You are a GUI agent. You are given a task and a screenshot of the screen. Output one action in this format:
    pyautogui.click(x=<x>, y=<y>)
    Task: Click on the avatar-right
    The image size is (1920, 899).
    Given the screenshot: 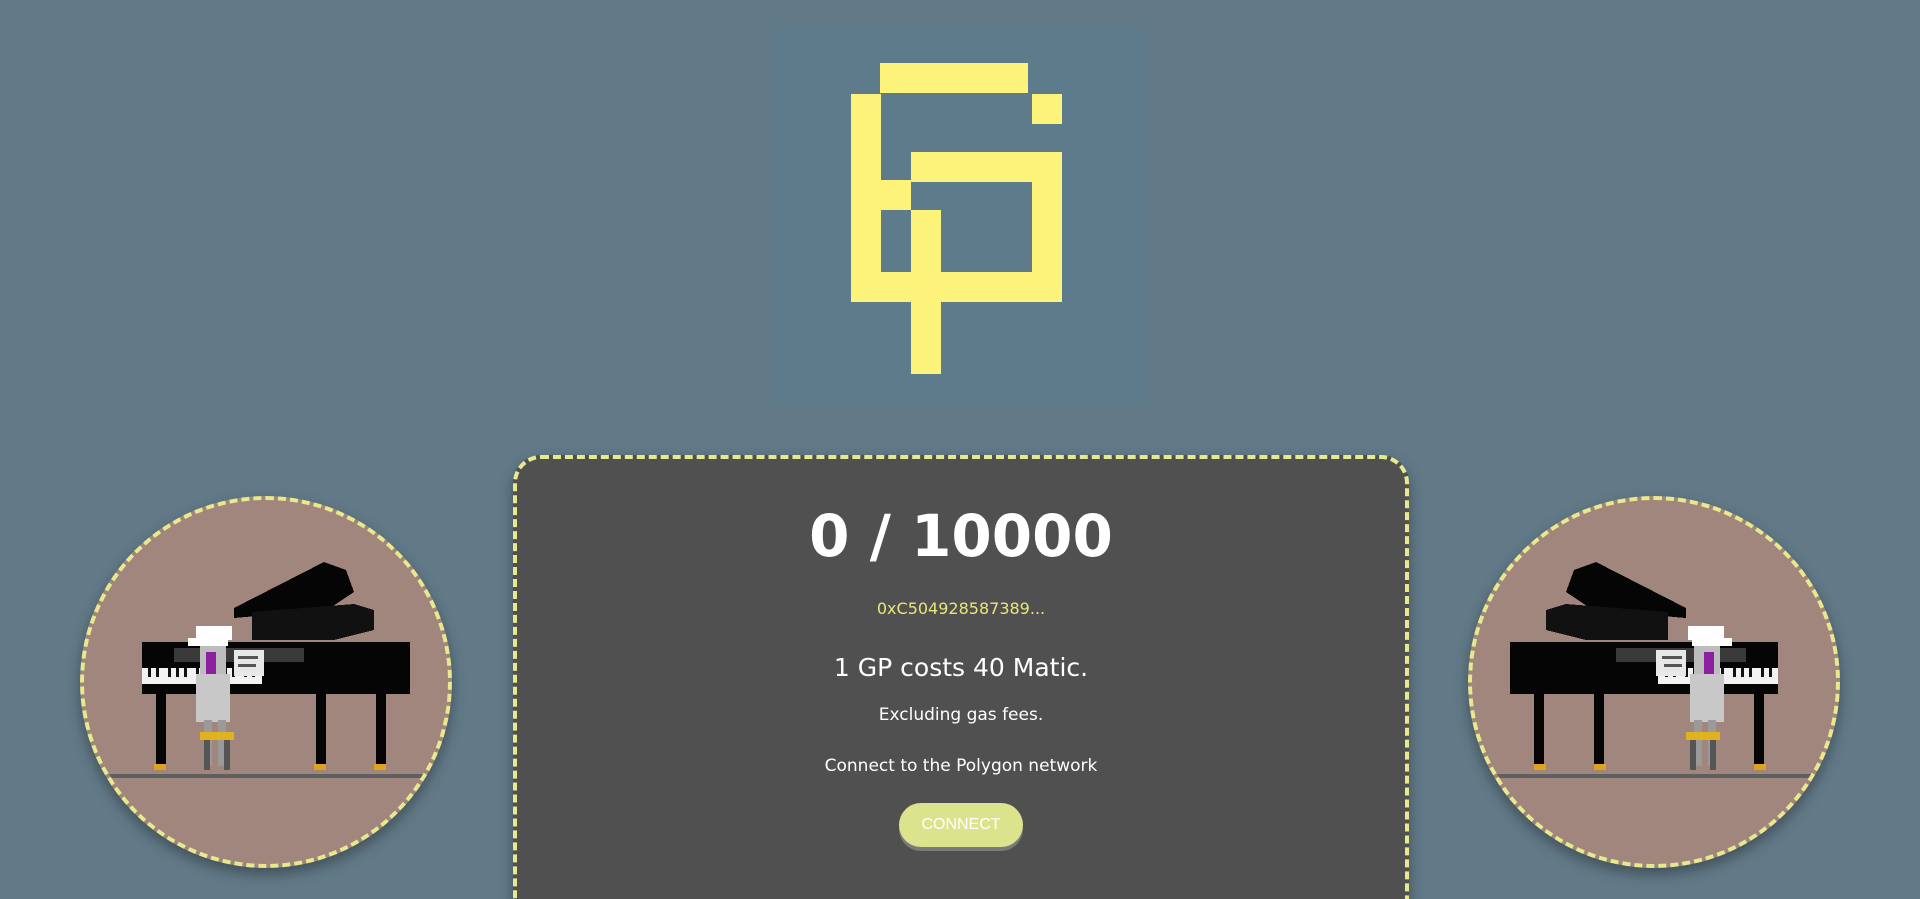 What is the action you would take?
    pyautogui.click(x=1654, y=682)
    